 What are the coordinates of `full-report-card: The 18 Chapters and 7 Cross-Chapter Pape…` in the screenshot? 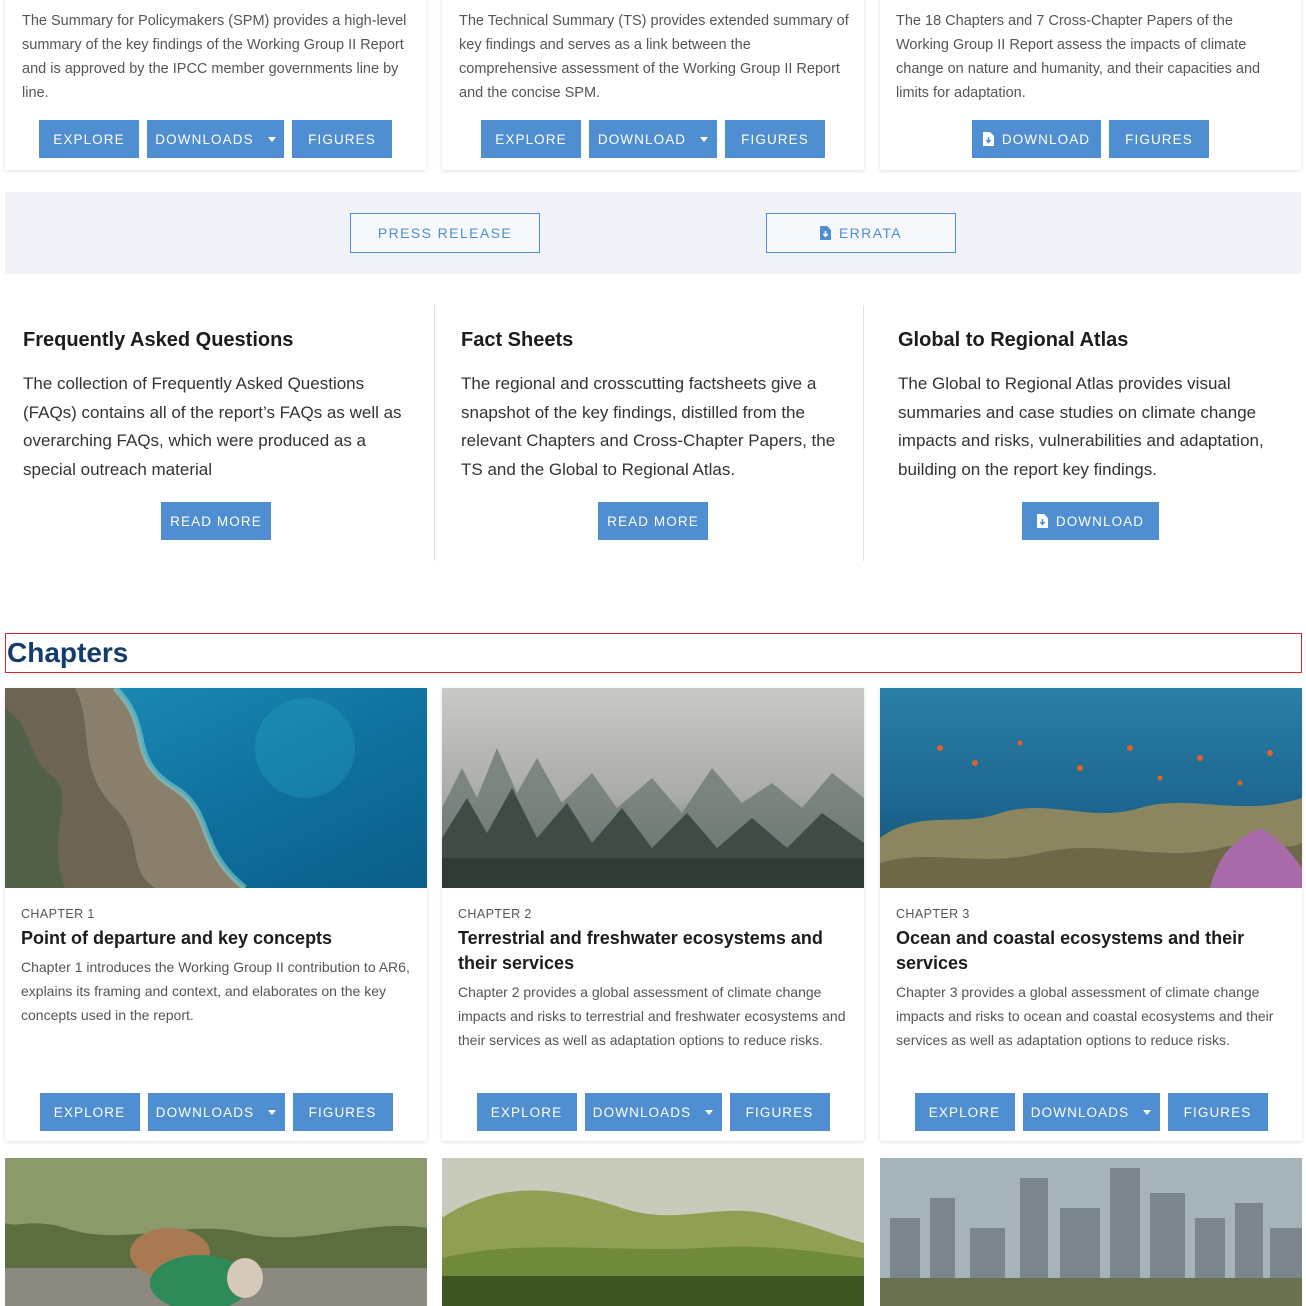 It's located at (1090, 85).